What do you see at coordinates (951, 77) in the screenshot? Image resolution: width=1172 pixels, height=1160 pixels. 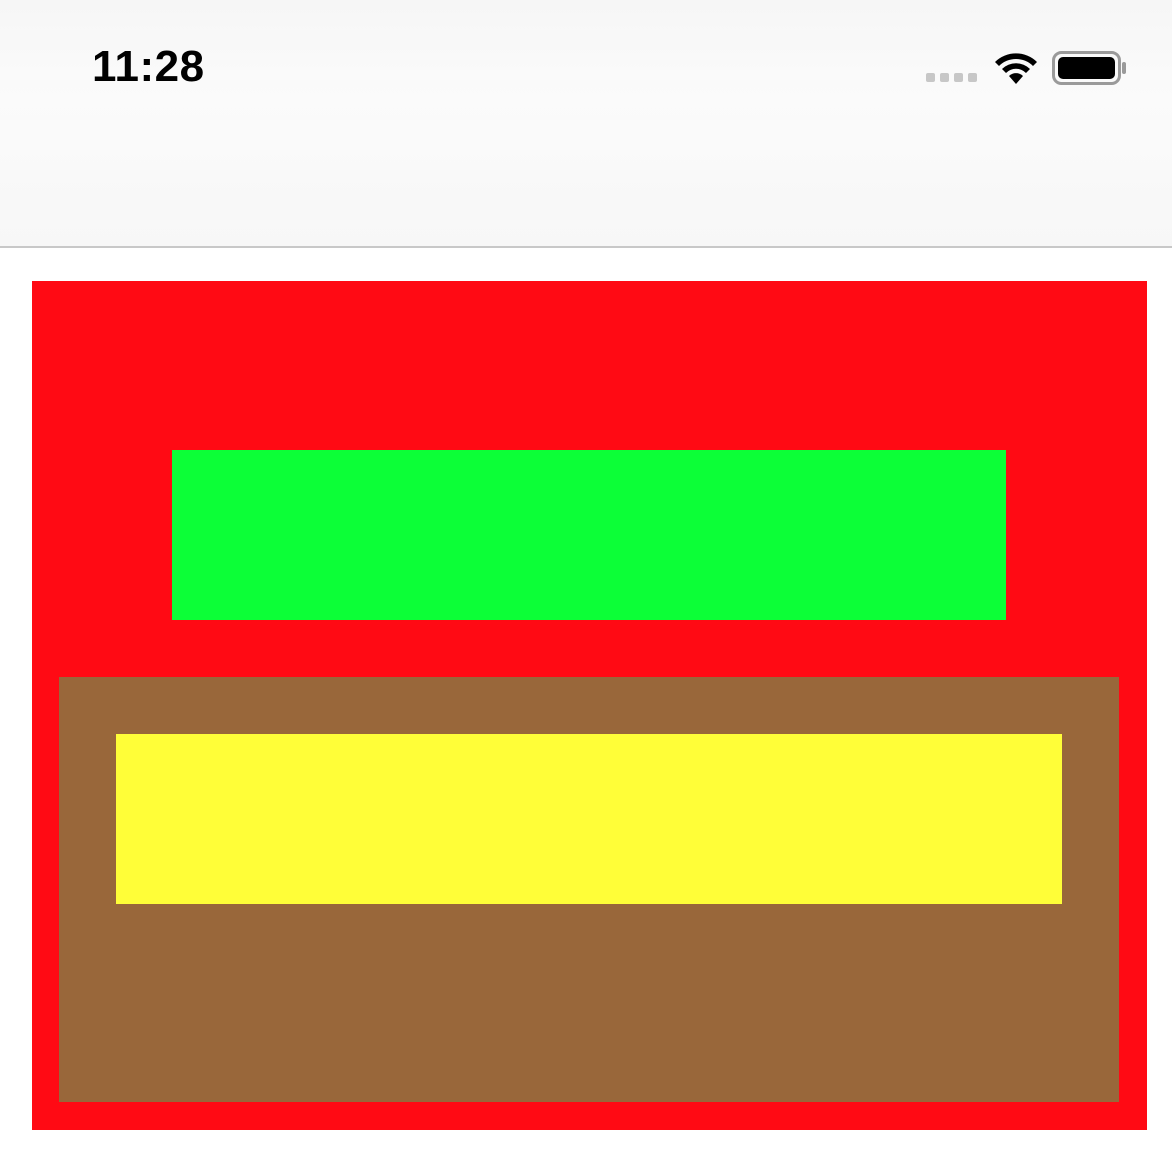 I see `cellular-signal-icon` at bounding box center [951, 77].